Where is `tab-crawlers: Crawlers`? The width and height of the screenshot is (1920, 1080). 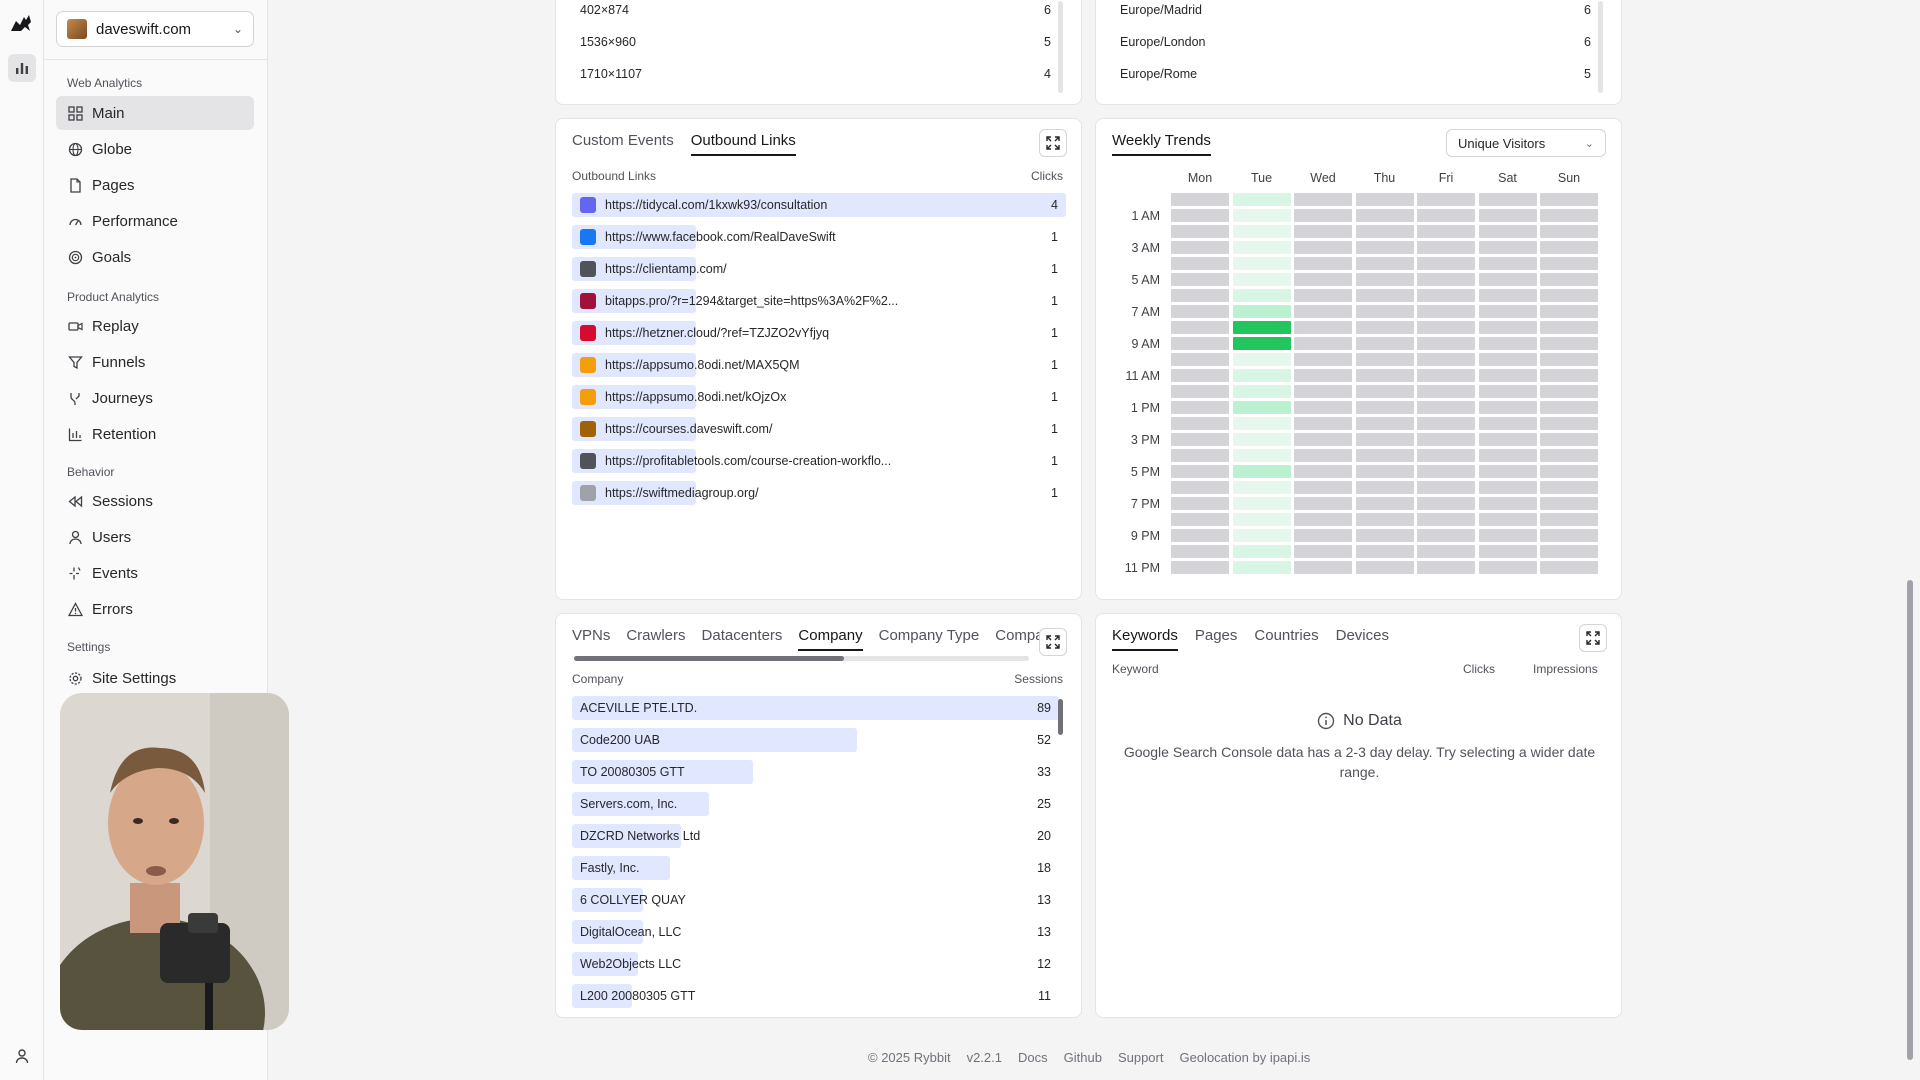
tab-crawlers: Crawlers is located at coordinates (655, 639).